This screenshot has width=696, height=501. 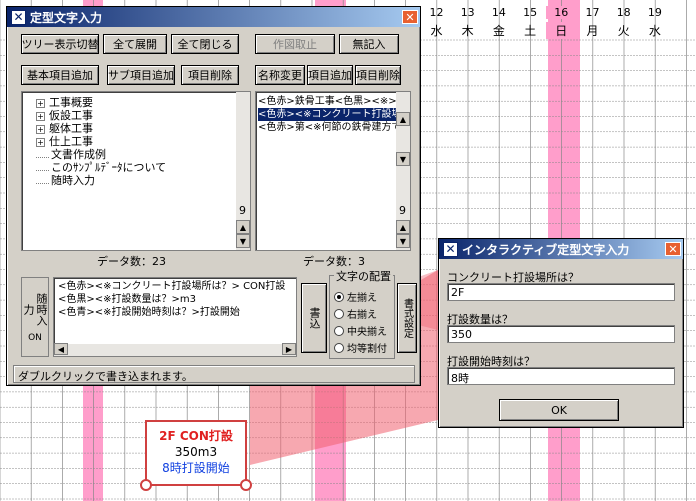 I want to click on scroll-right-arrow-icon: ▶, so click(x=289, y=349).